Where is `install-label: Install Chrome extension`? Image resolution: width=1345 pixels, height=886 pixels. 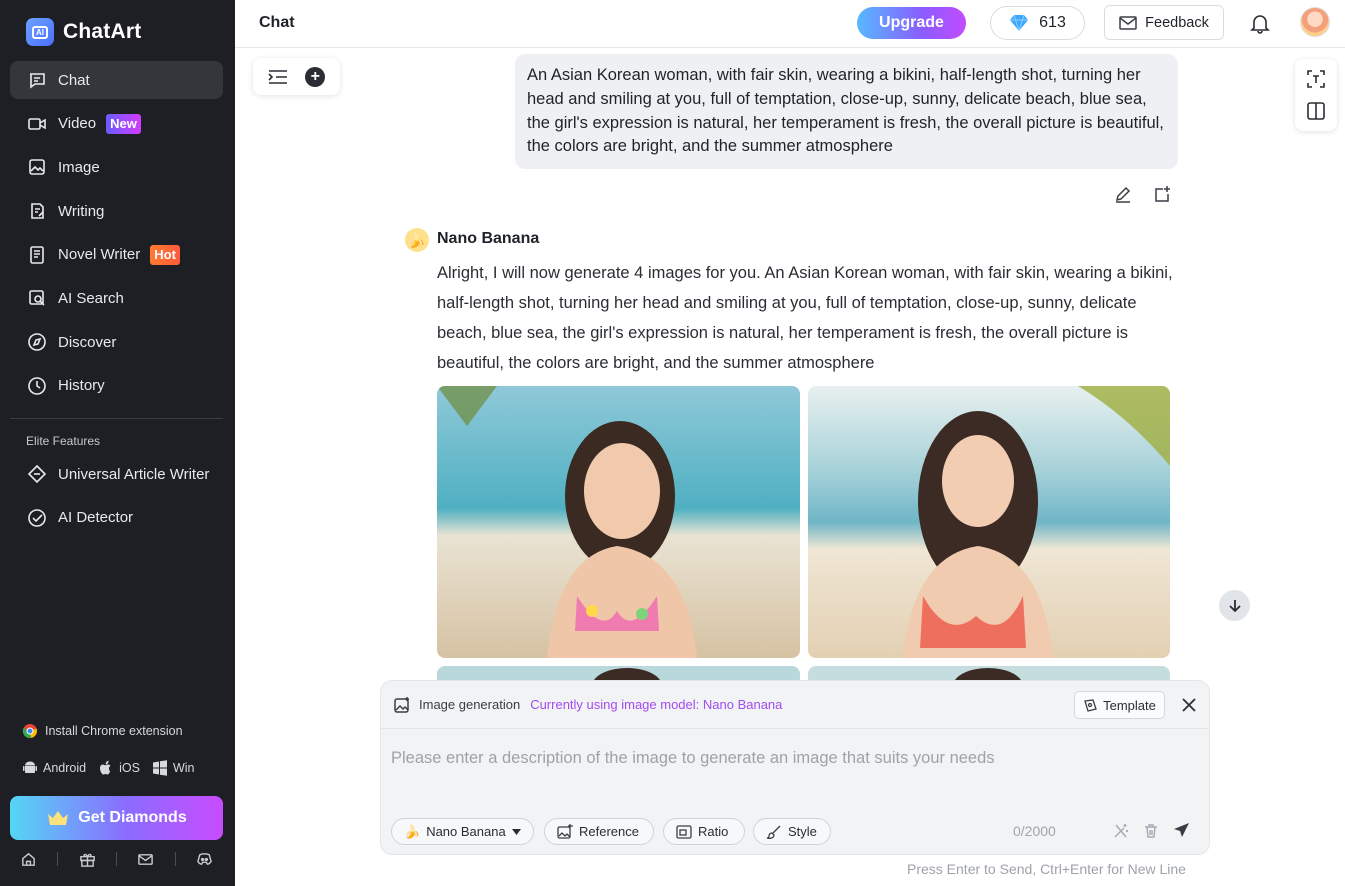
install-label: Install Chrome extension is located at coordinates (114, 731).